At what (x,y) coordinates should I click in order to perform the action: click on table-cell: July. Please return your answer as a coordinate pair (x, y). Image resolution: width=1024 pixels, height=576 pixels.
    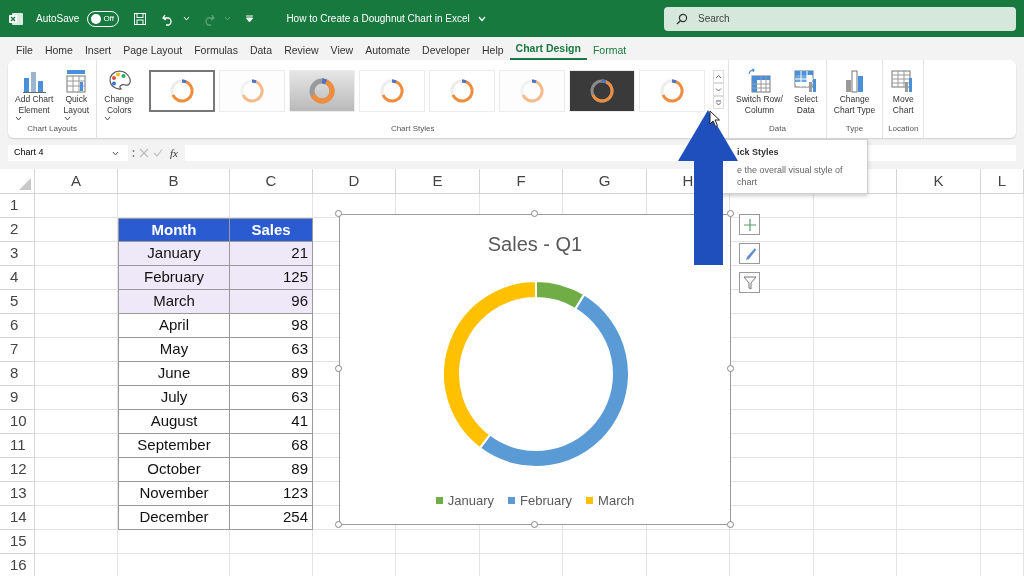
    Looking at the image, I should click on (174, 398).